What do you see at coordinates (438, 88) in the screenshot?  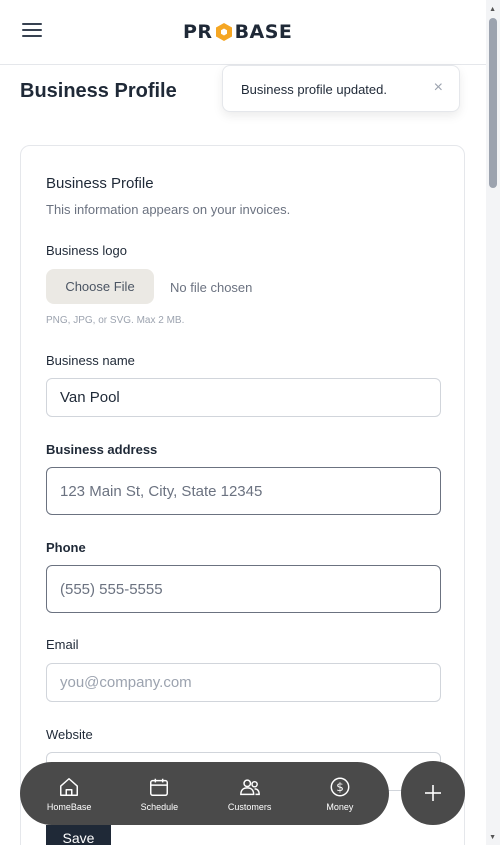 I see `close-icon: ×` at bounding box center [438, 88].